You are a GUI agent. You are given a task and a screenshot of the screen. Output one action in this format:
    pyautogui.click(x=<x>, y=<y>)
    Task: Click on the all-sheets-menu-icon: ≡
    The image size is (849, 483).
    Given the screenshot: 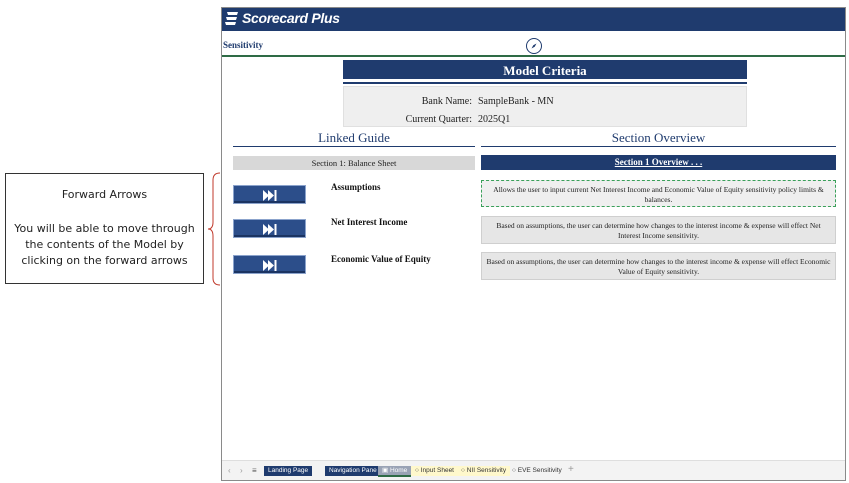 What is the action you would take?
    pyautogui.click(x=254, y=470)
    